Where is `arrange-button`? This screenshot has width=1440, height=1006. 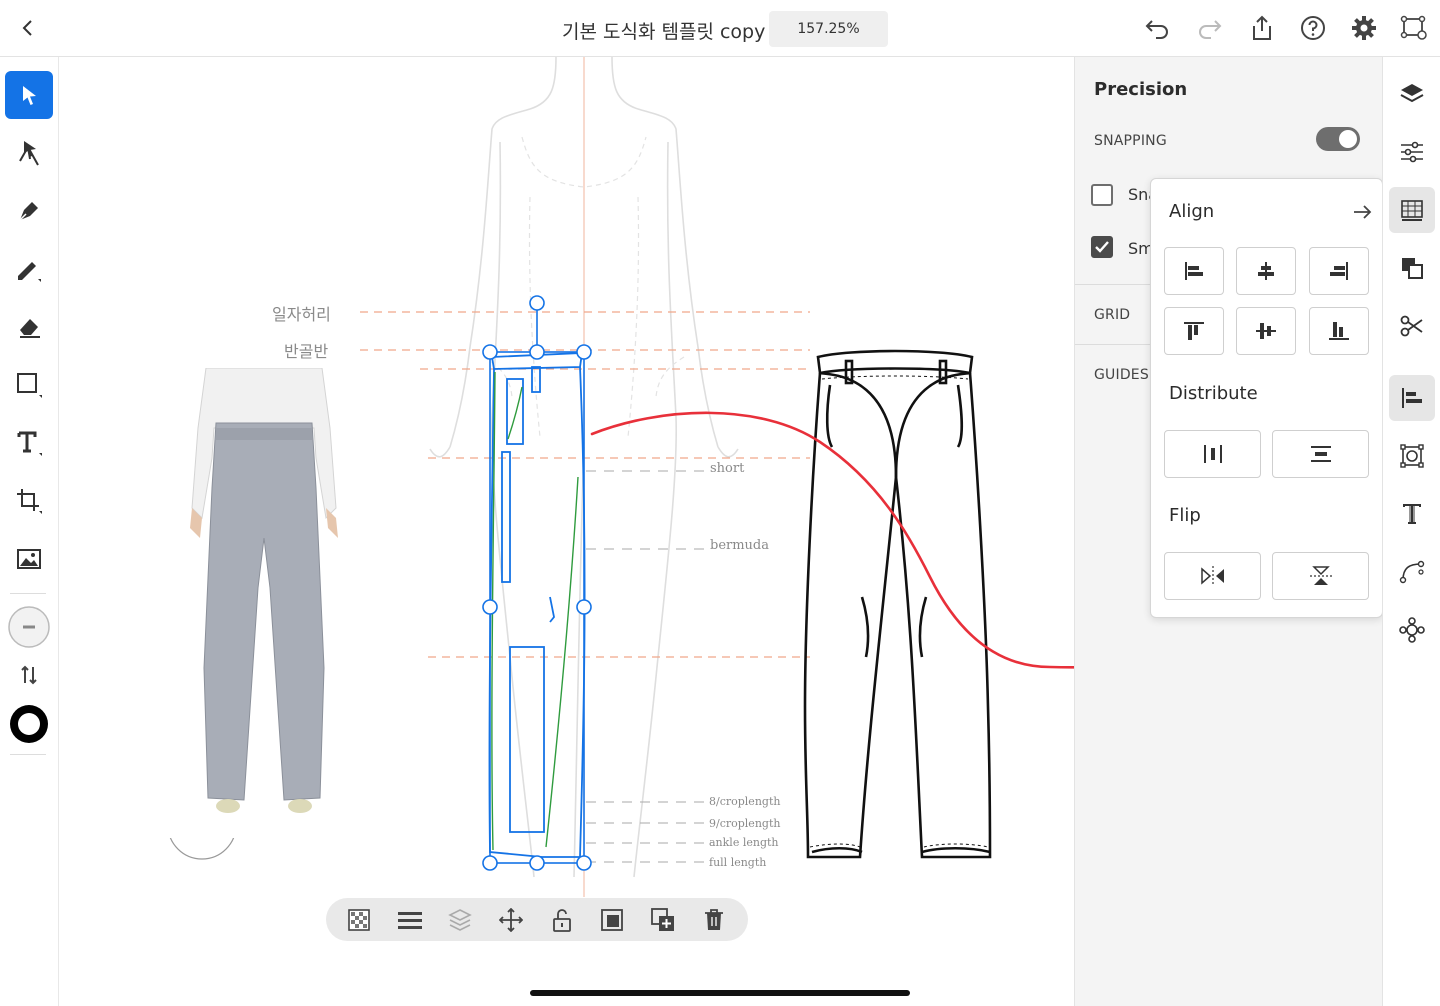
arrange-button is located at coordinates (460, 920).